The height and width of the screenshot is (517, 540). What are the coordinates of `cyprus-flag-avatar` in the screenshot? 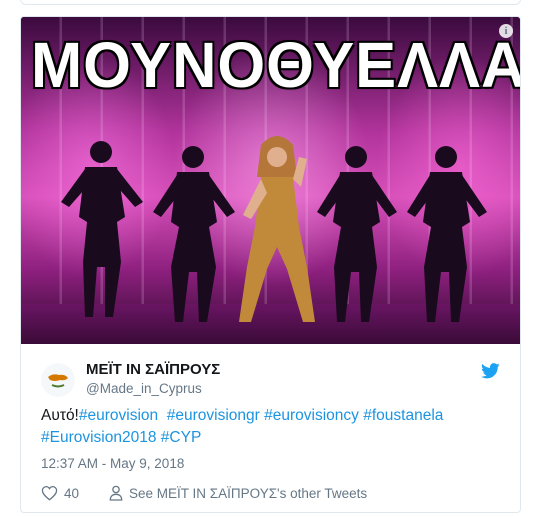 It's located at (58, 380).